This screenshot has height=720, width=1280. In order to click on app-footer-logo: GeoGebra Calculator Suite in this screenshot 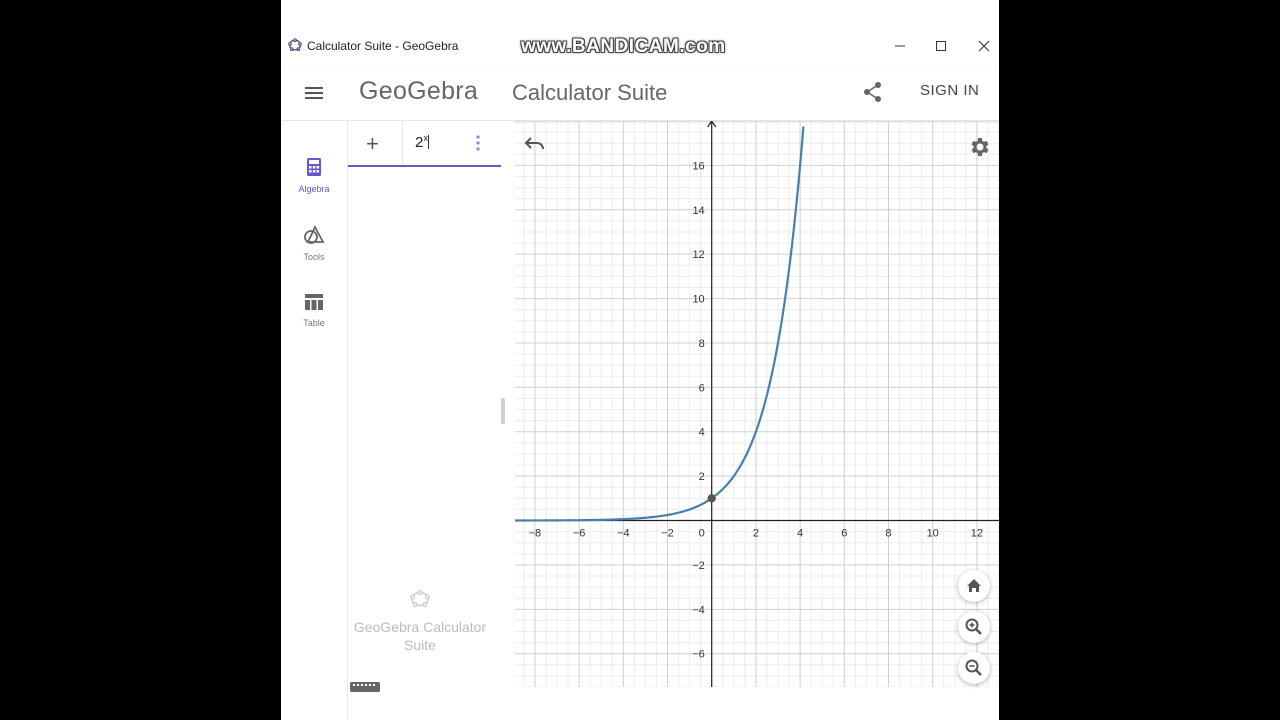, I will do `click(420, 621)`.